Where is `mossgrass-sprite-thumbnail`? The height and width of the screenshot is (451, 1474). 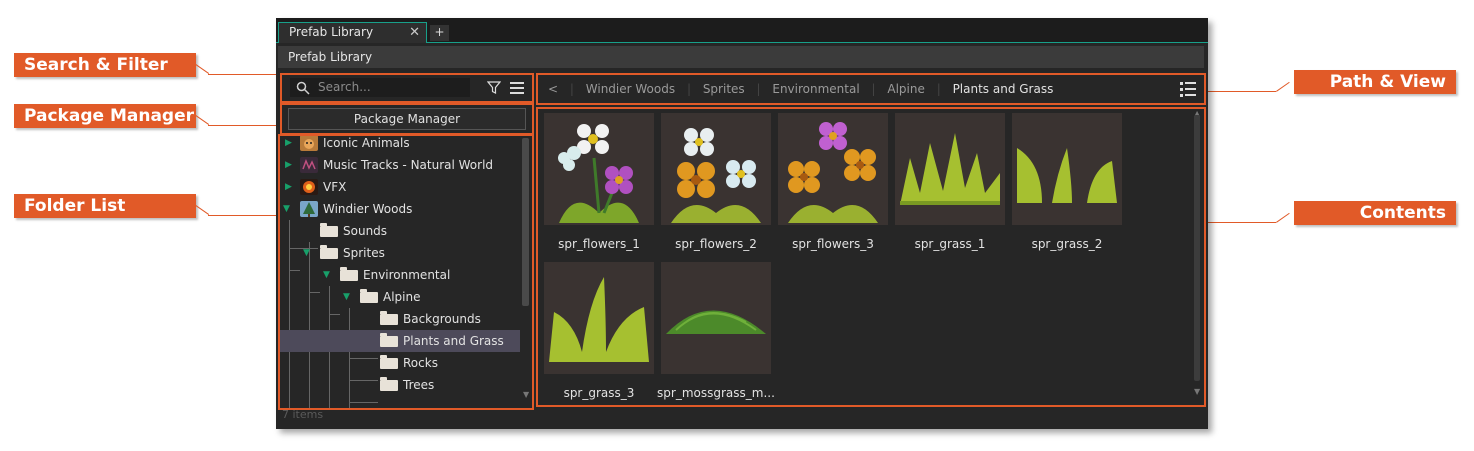 mossgrass-sprite-thumbnail is located at coordinates (716, 318).